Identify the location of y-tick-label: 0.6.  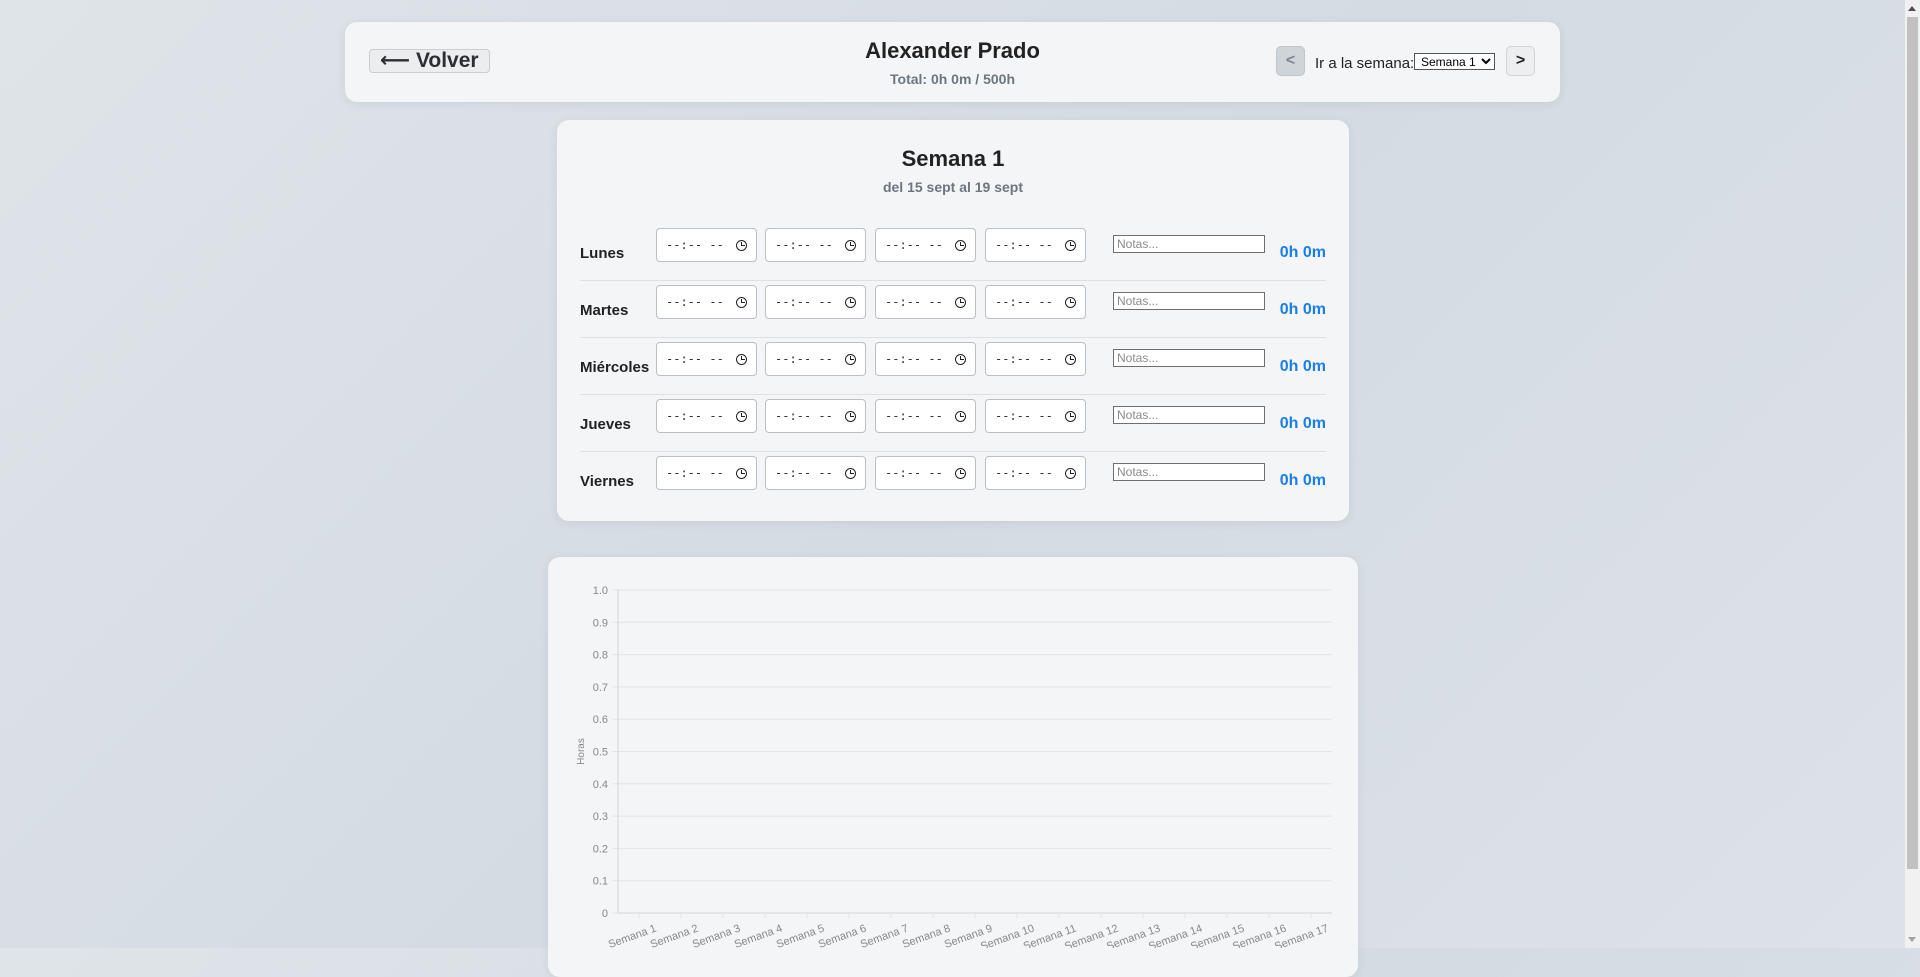
(600, 720).